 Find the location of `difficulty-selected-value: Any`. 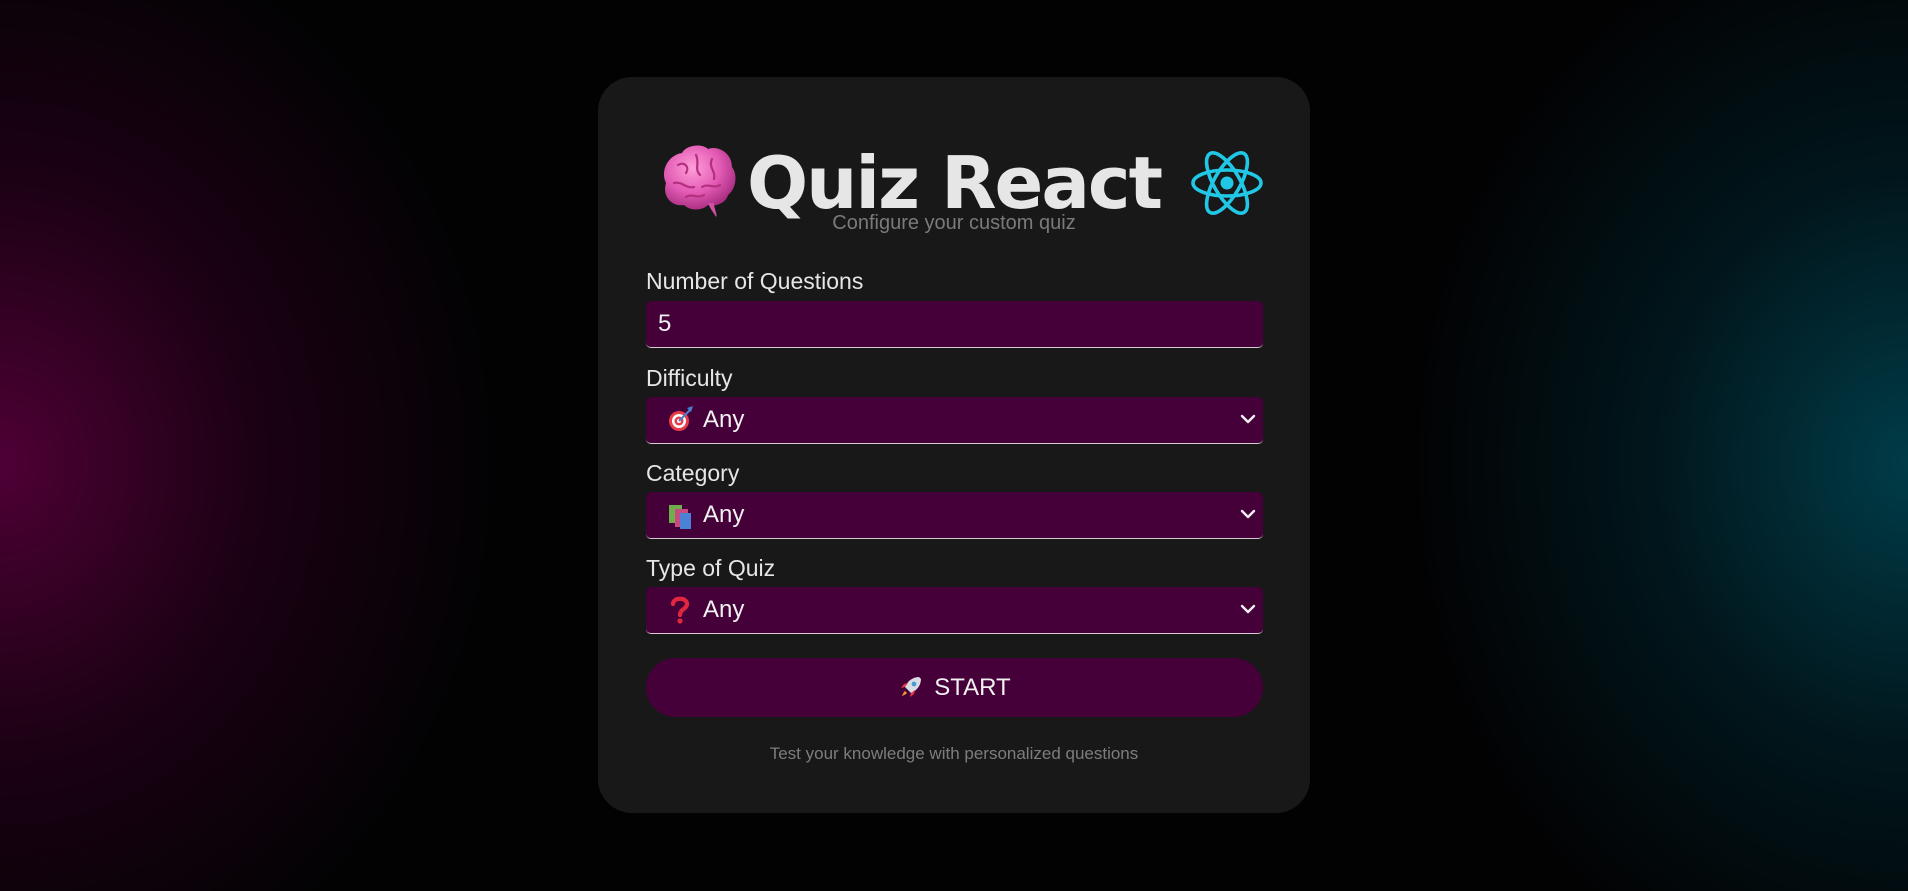

difficulty-selected-value: Any is located at coordinates (724, 419).